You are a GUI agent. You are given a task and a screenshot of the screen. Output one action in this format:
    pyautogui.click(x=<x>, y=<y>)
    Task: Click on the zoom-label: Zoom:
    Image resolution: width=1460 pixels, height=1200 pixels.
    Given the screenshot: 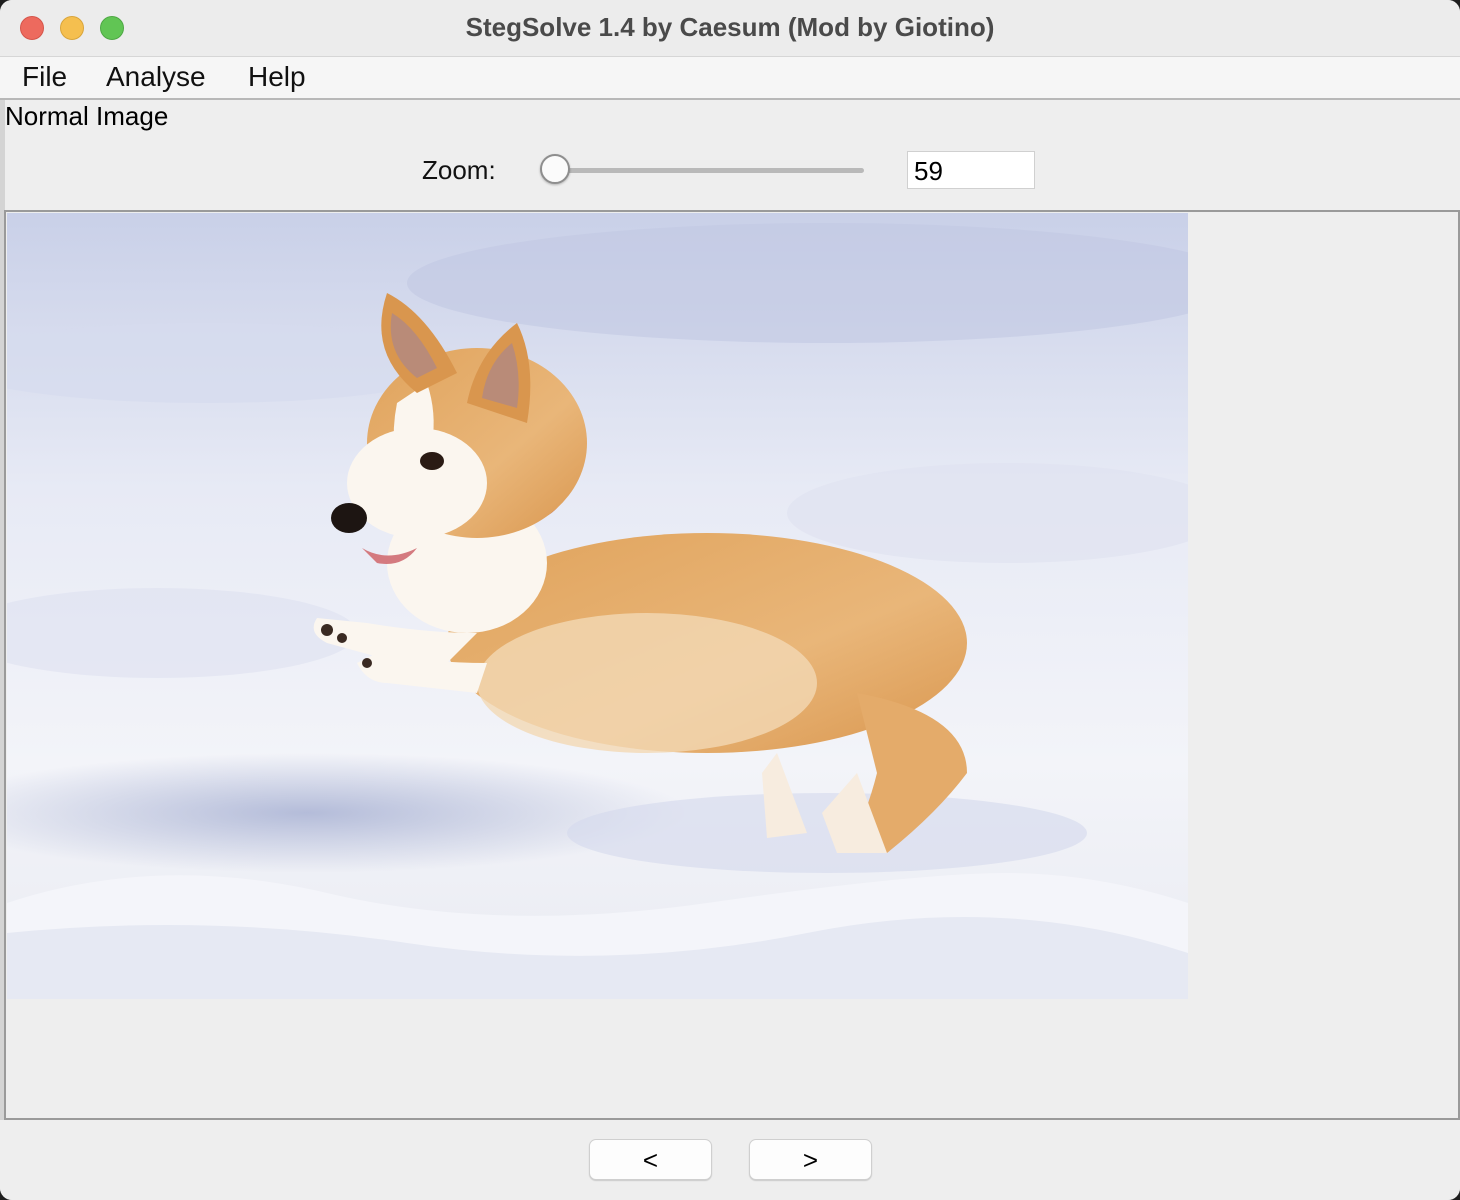 What is the action you would take?
    pyautogui.click(x=459, y=170)
    